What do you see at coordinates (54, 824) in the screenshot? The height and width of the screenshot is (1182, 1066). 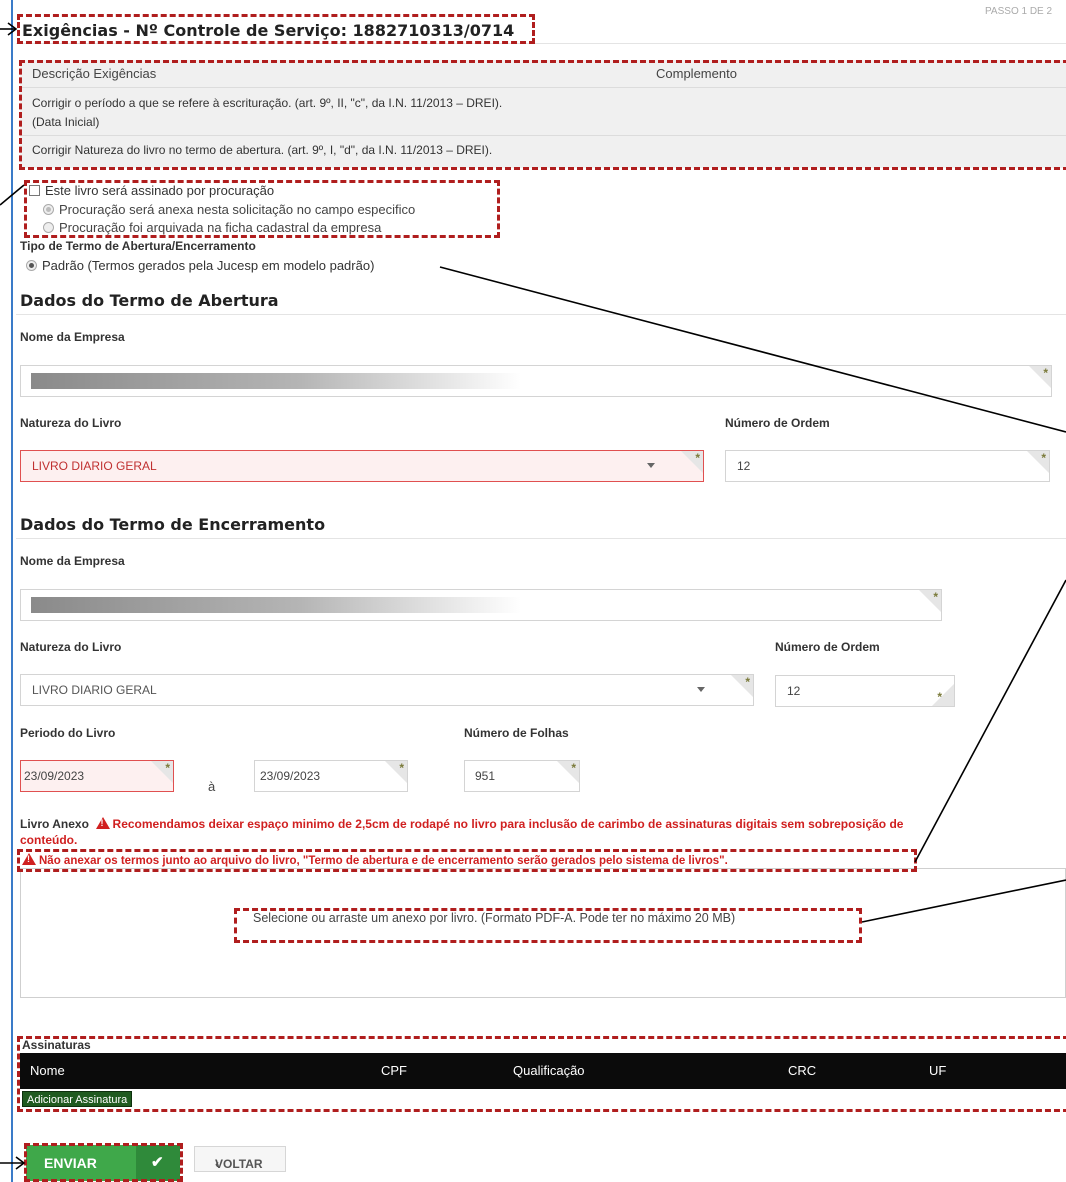 I see `attachment-label: Livro Anexo` at bounding box center [54, 824].